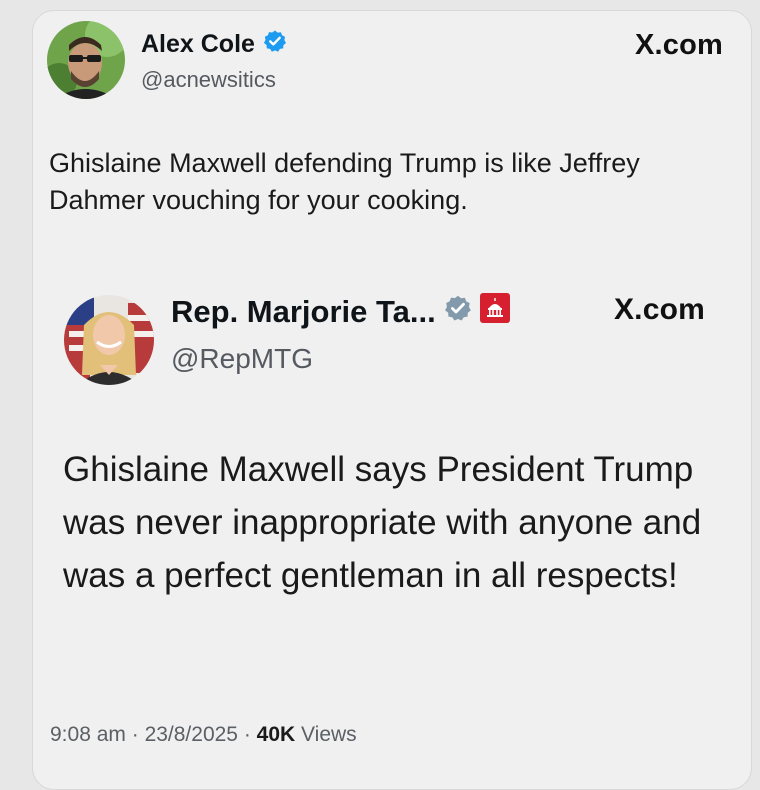 The image size is (760, 790). What do you see at coordinates (198, 44) in the screenshot?
I see `author-name: Alex Cole` at bounding box center [198, 44].